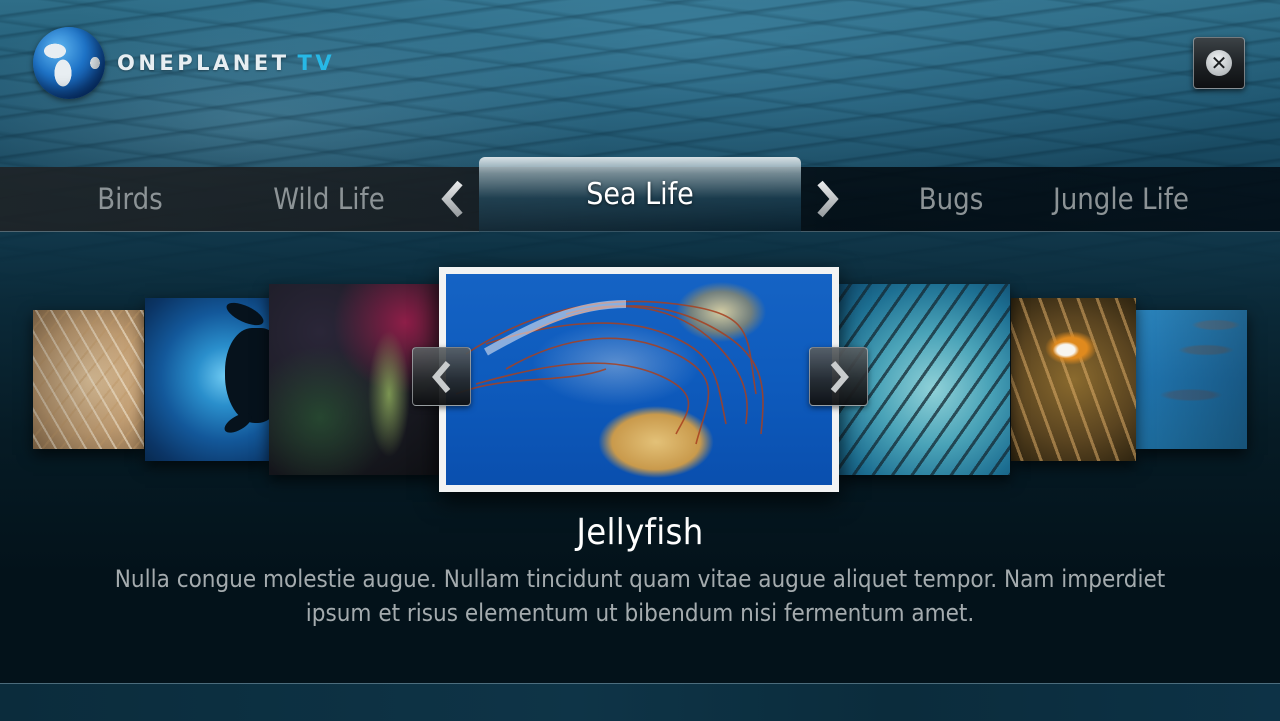  Describe the element at coordinates (130, 199) in the screenshot. I see `tab-birds: Birds` at that location.